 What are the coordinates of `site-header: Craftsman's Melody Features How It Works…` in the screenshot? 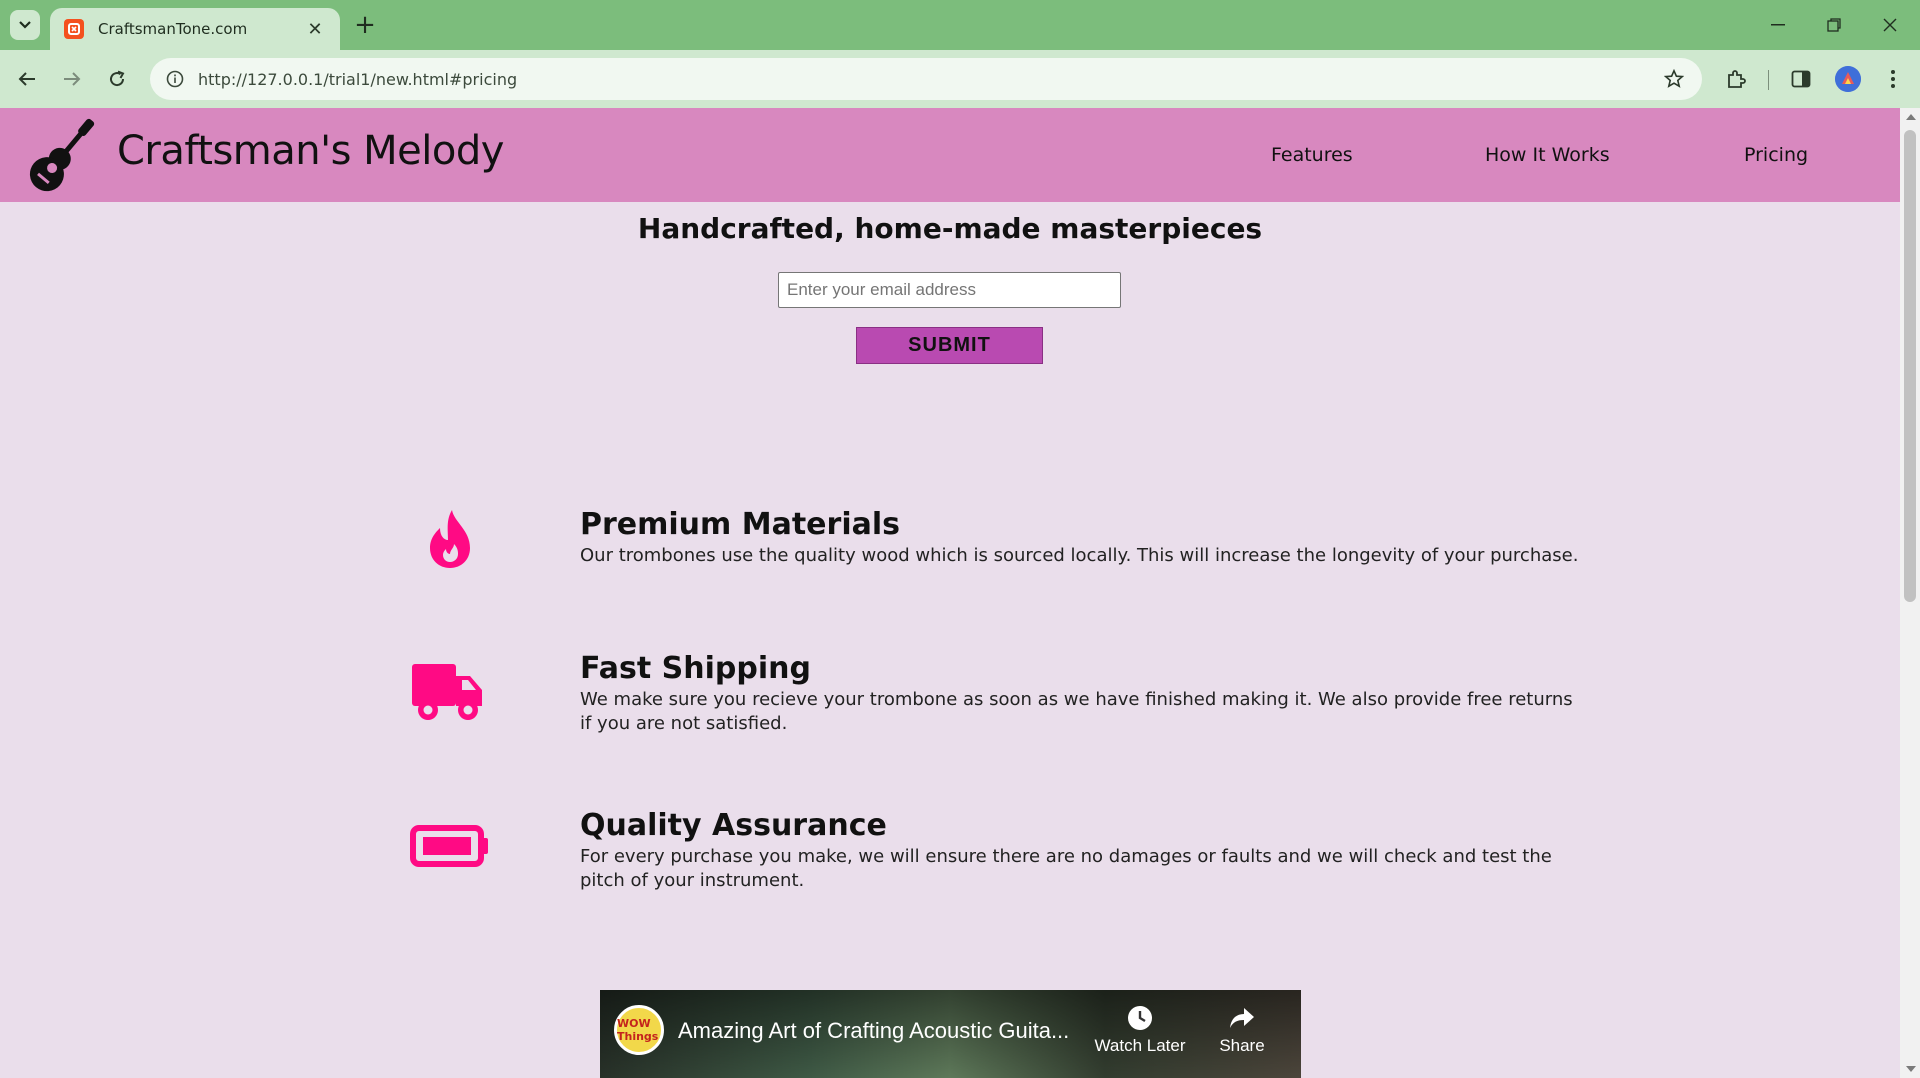 It's located at (950, 155).